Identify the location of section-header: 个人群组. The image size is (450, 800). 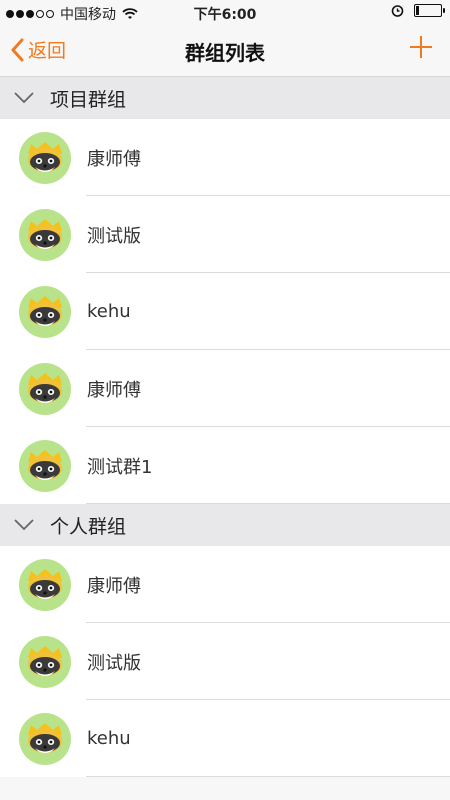
(225, 525).